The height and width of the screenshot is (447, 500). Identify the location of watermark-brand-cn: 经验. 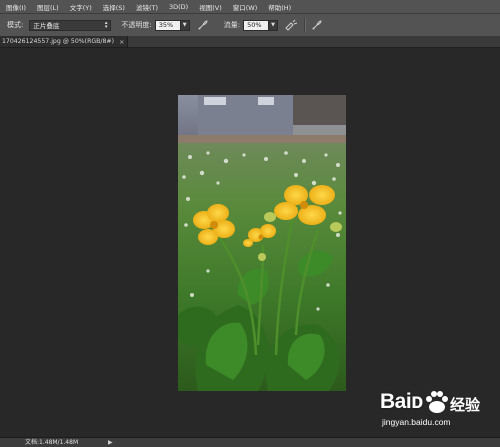
(465, 405).